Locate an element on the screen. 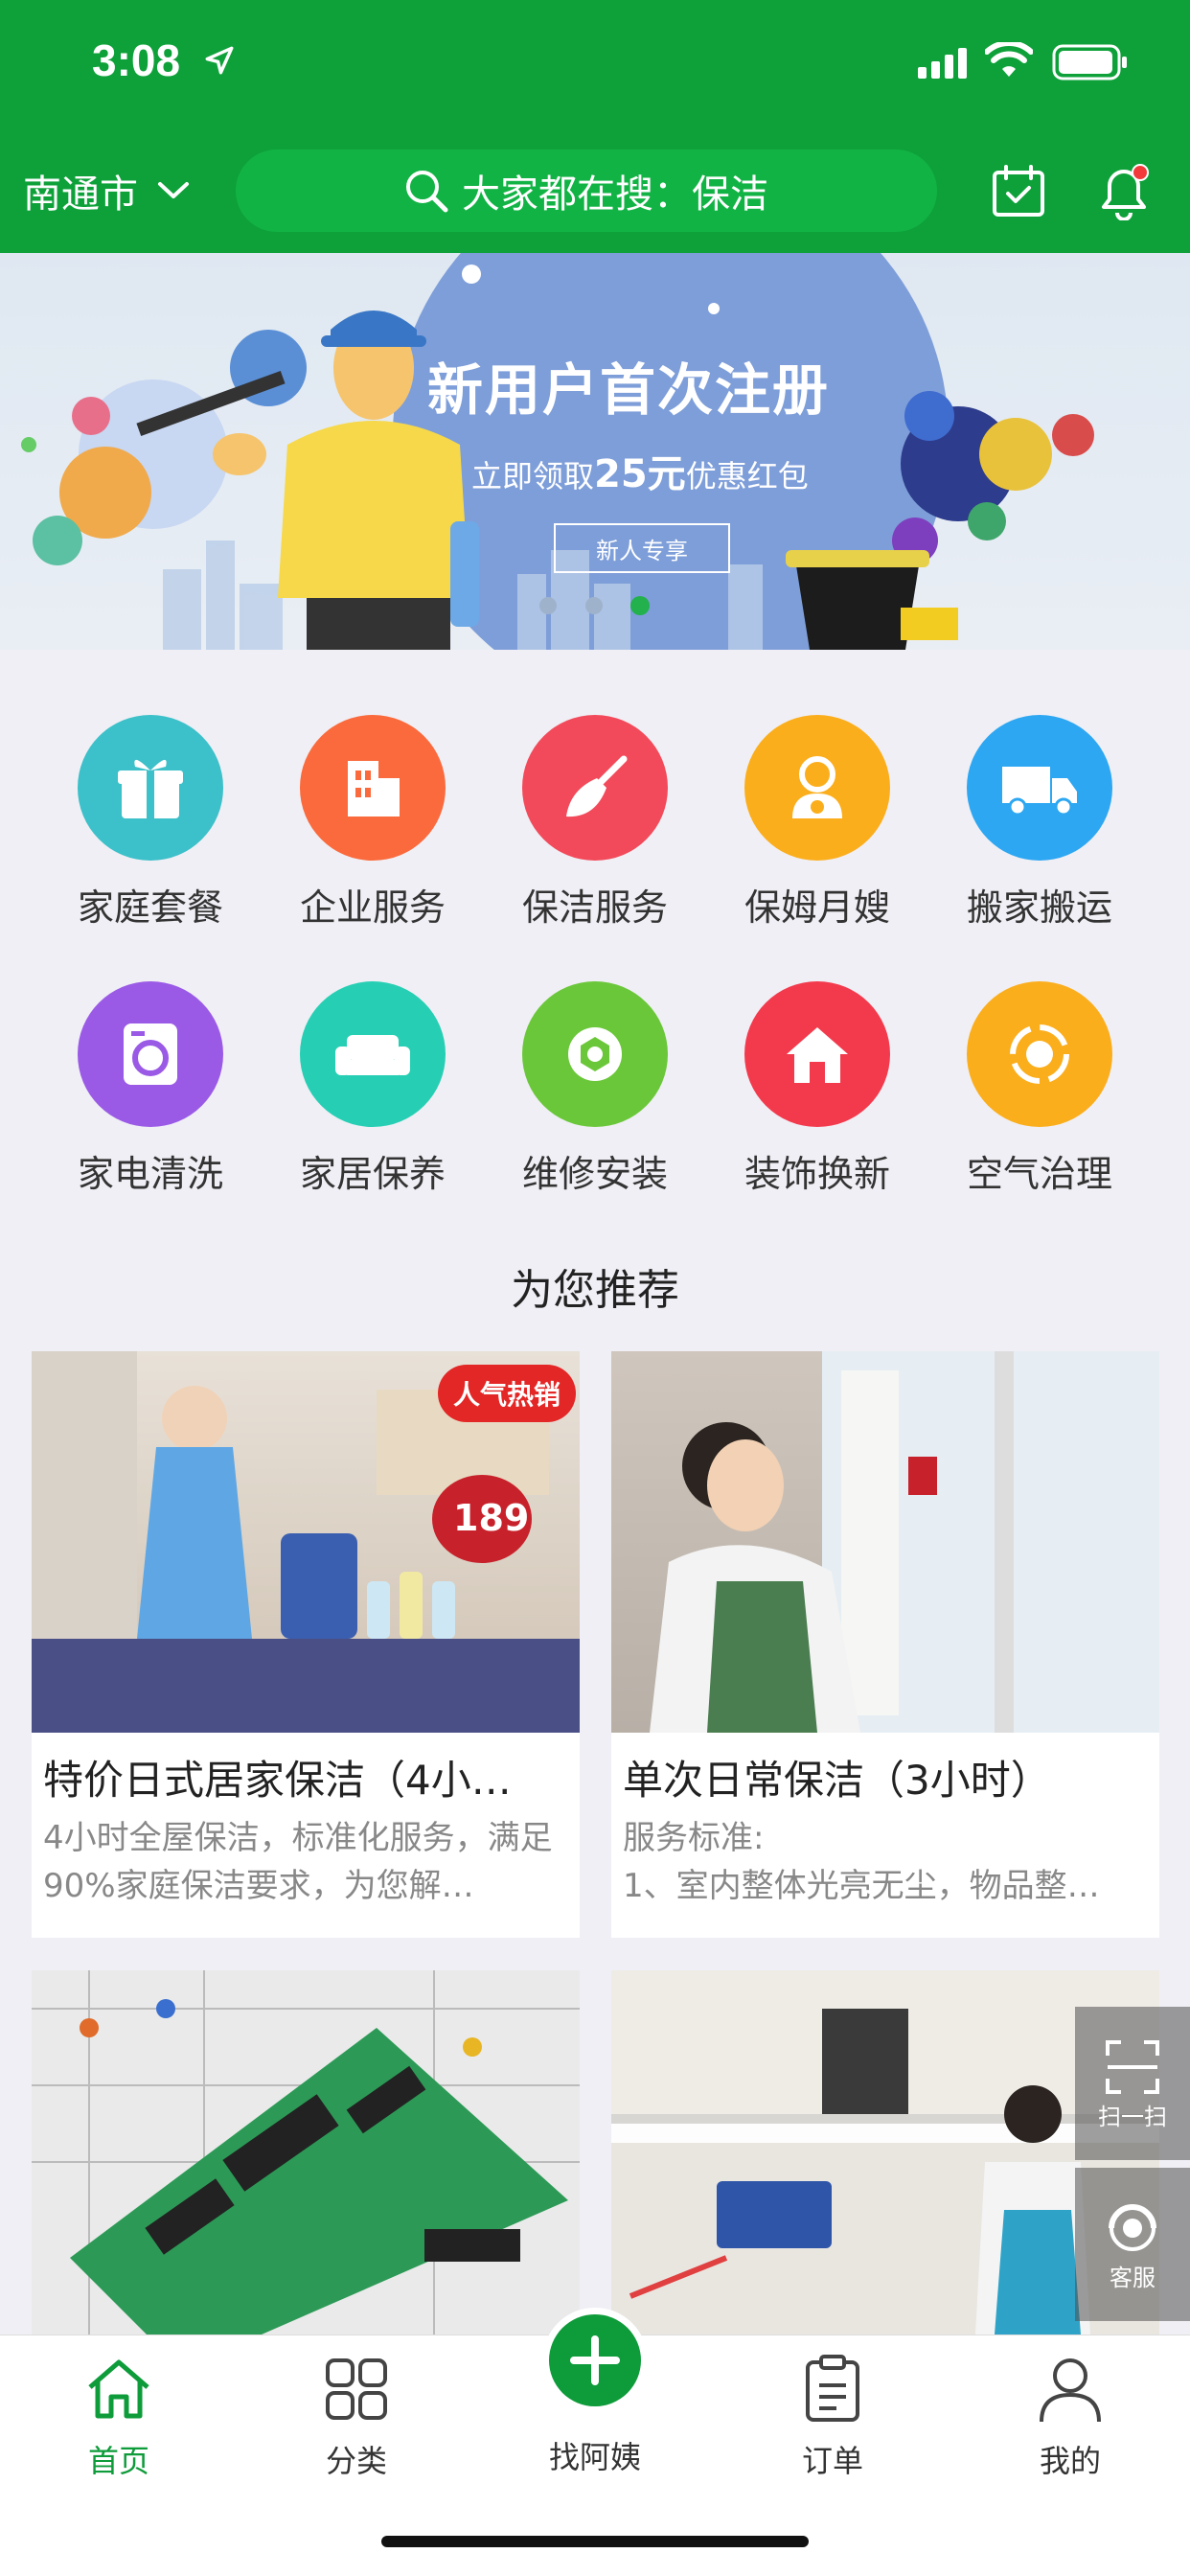 The height and width of the screenshot is (2576, 1190). category-nanny: 保姆月嫂 is located at coordinates (818, 823).